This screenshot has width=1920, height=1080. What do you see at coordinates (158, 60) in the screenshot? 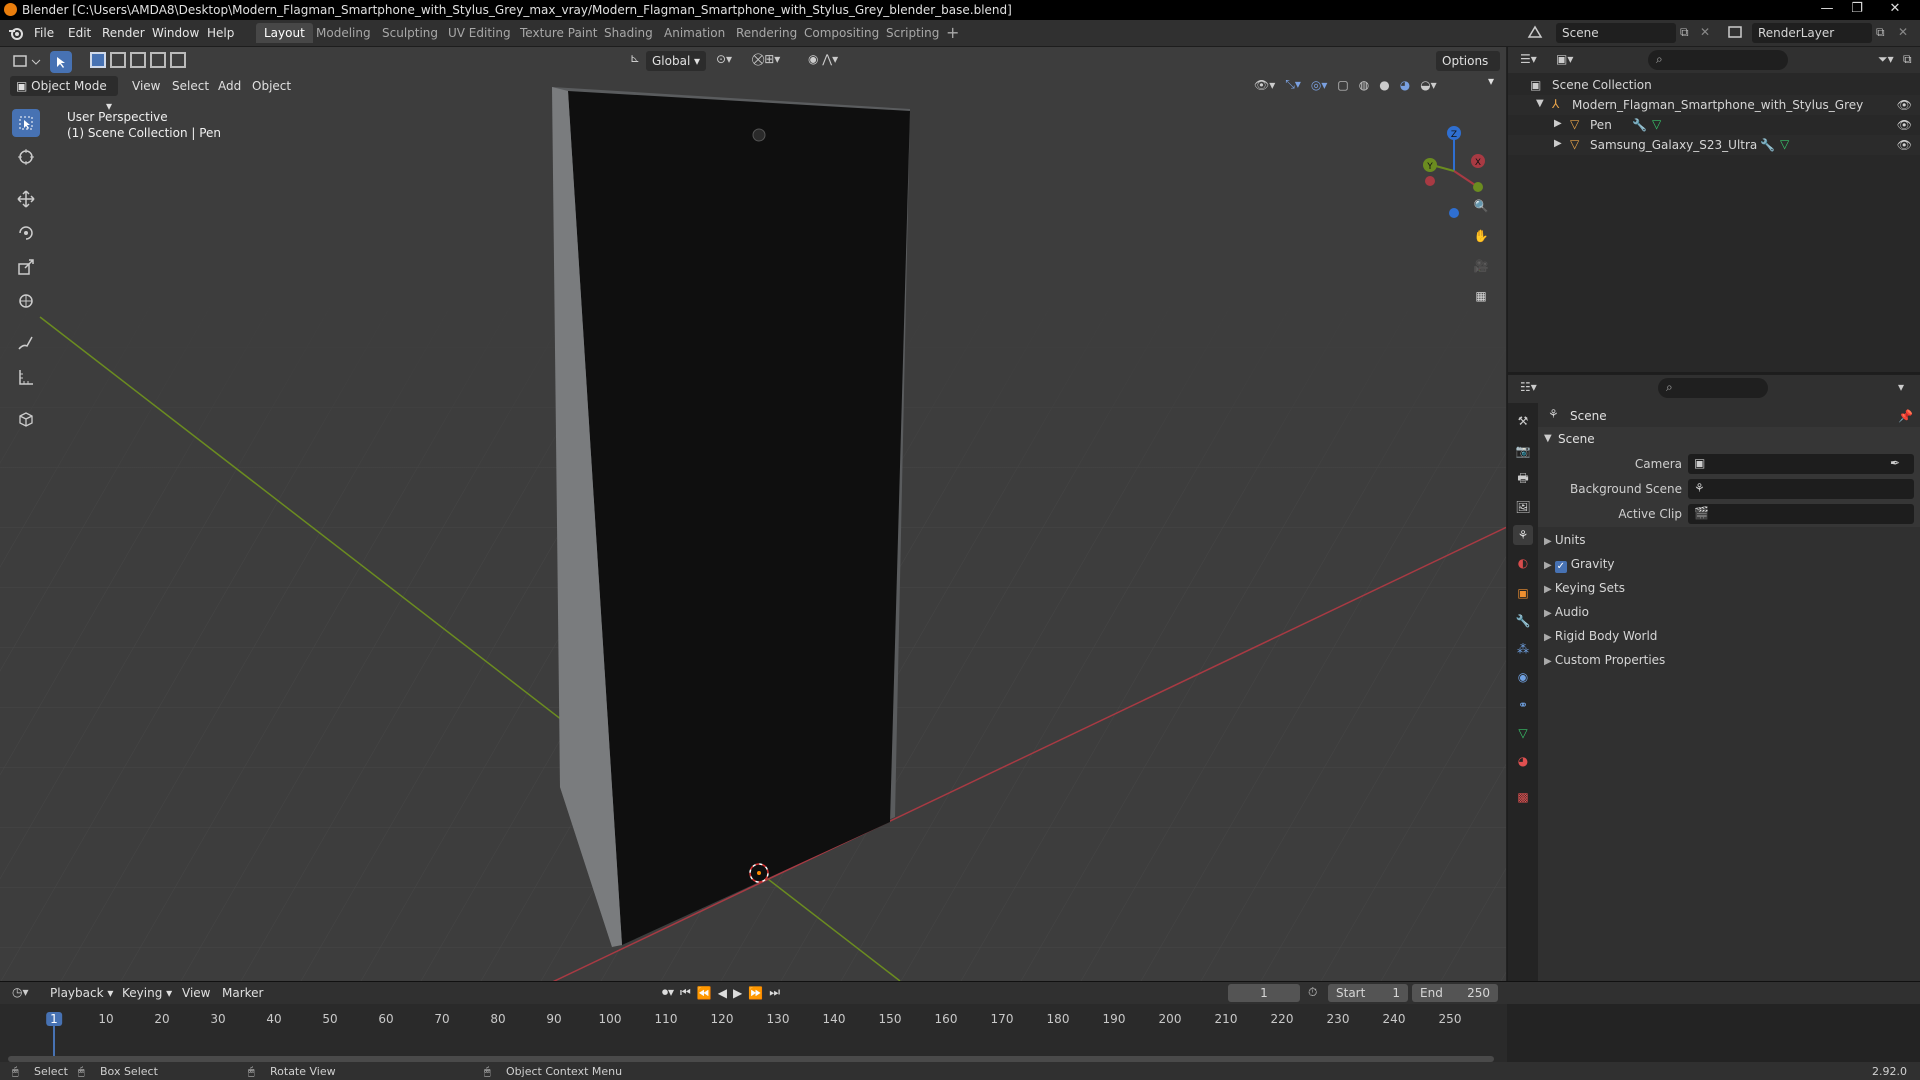
I see `select-invert-icon` at bounding box center [158, 60].